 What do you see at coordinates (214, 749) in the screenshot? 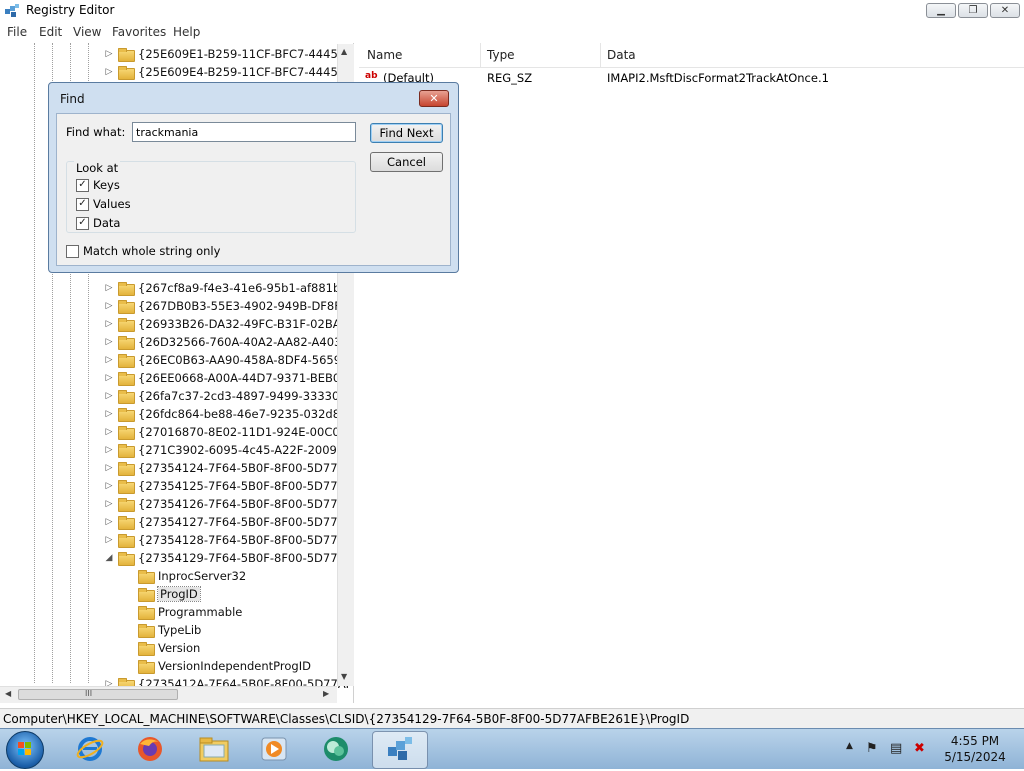
I see `file-explorer-button` at bounding box center [214, 749].